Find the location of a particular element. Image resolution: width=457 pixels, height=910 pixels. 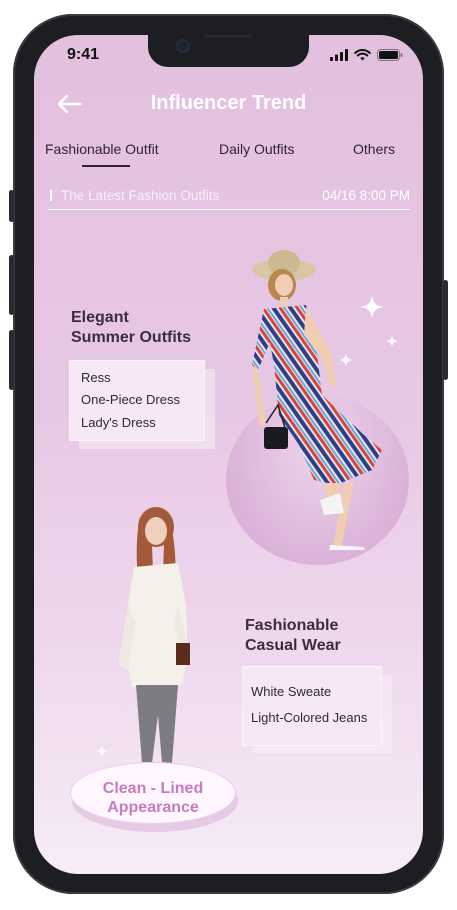

power-button is located at coordinates (445, 330).